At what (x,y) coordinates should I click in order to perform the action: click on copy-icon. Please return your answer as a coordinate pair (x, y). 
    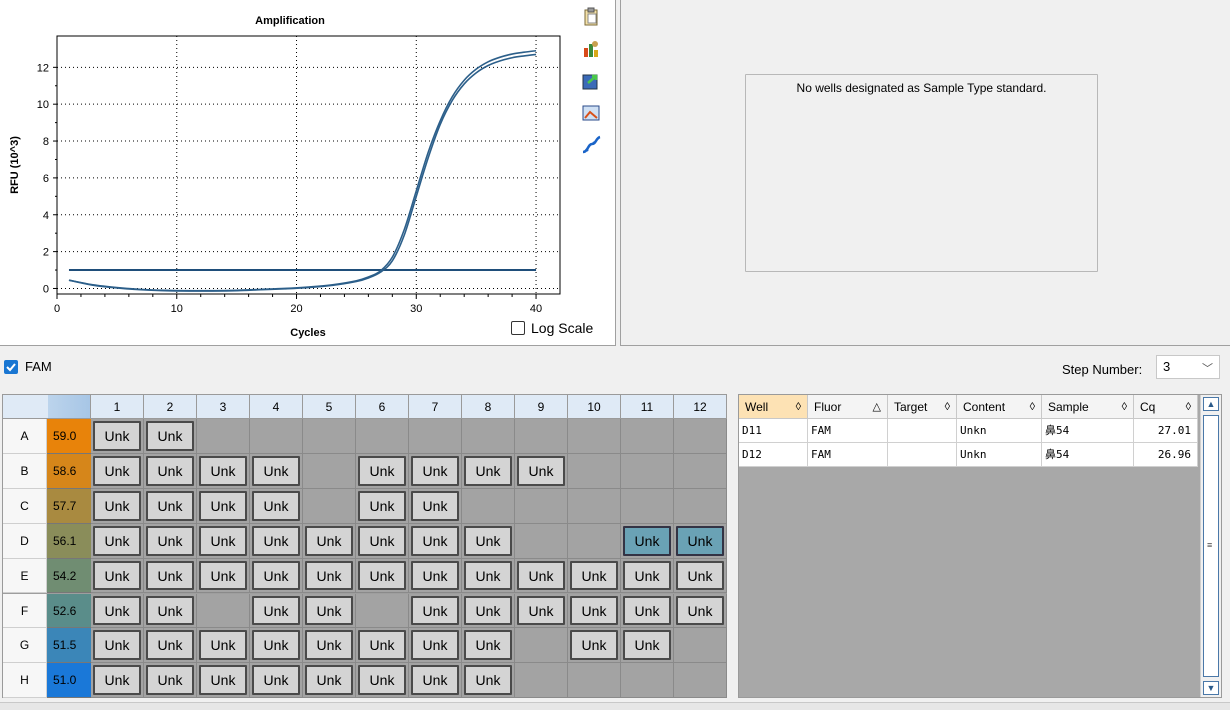
    Looking at the image, I should click on (591, 17).